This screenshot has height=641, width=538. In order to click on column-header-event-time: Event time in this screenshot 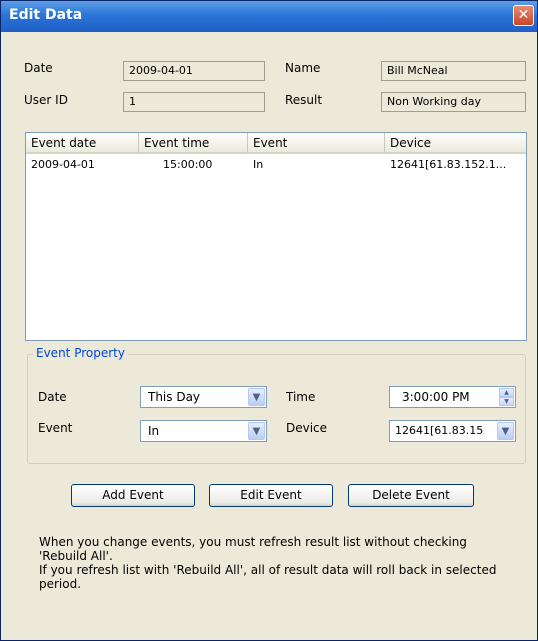, I will do `click(193, 143)`.